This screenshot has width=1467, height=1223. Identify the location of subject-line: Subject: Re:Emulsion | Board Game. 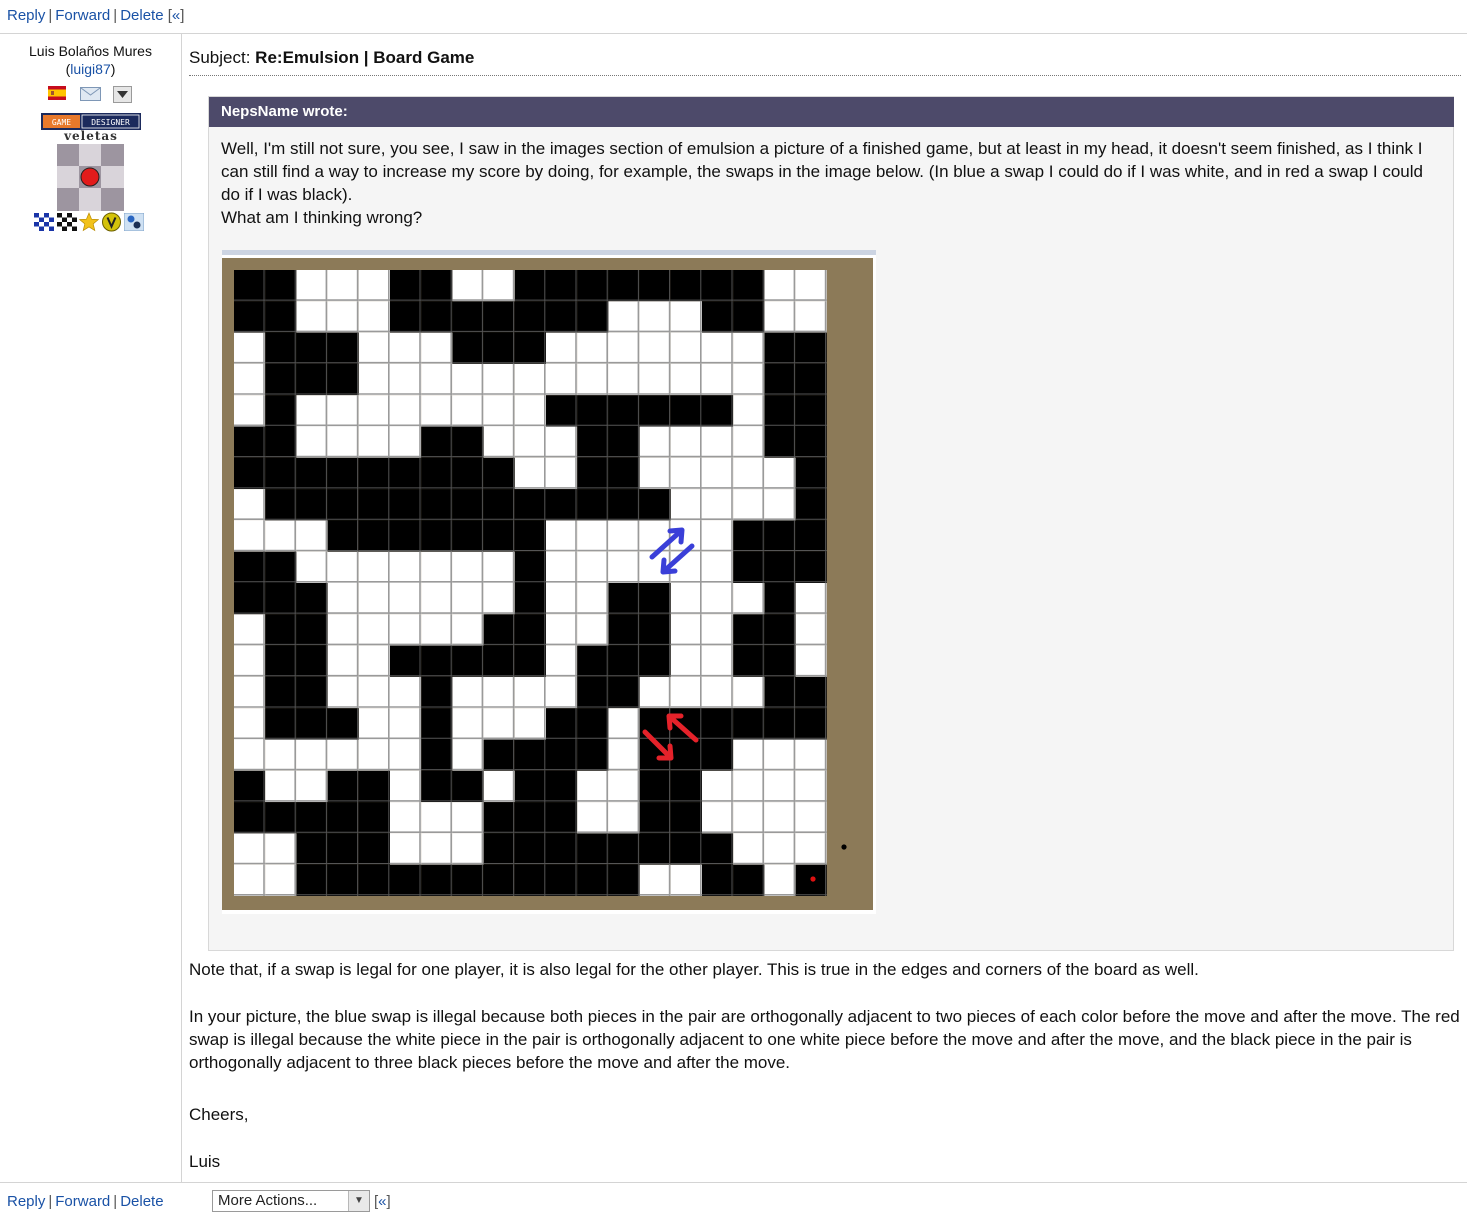
(331, 58).